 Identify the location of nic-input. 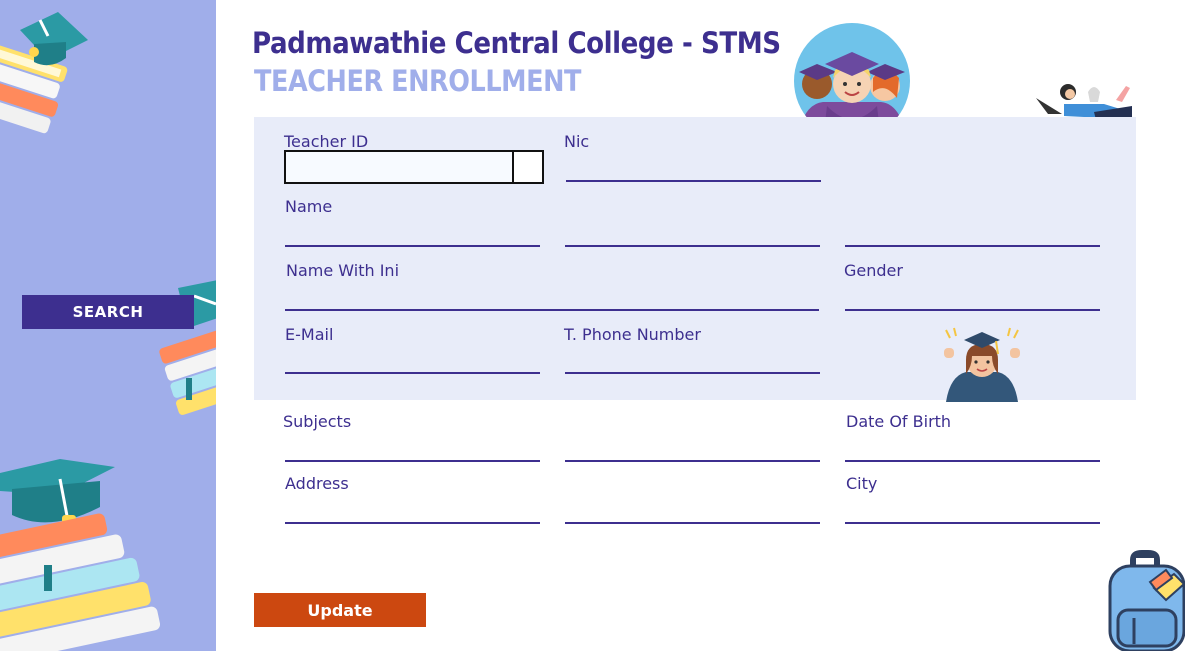
(693, 169).